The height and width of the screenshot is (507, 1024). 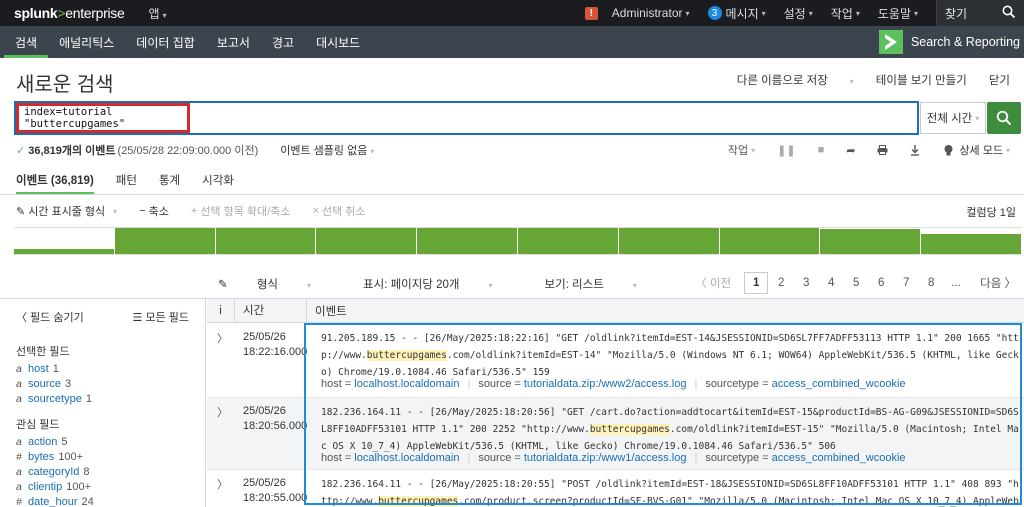 What do you see at coordinates (69, 13) in the screenshot?
I see `splunk-logo: splunk>enterprise` at bounding box center [69, 13].